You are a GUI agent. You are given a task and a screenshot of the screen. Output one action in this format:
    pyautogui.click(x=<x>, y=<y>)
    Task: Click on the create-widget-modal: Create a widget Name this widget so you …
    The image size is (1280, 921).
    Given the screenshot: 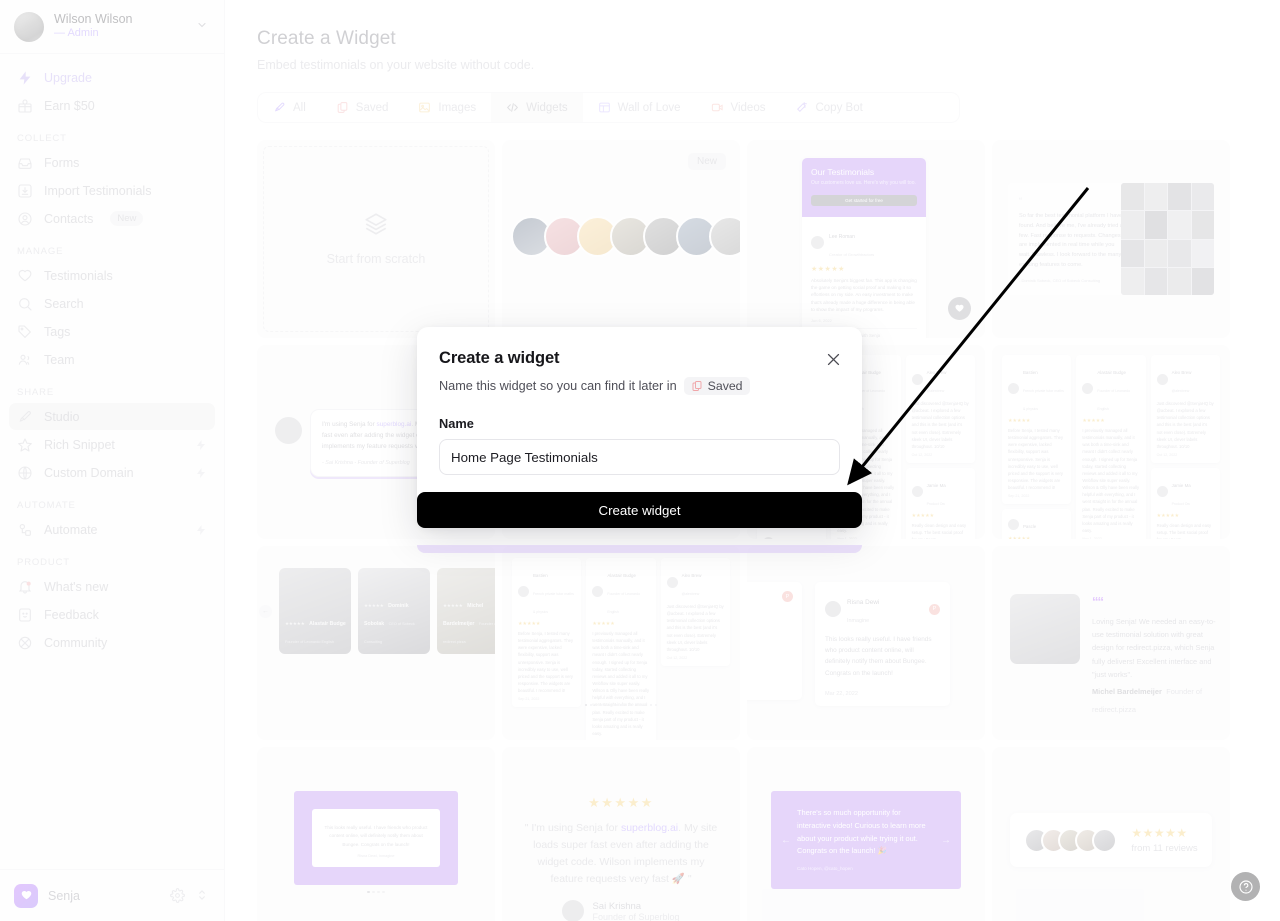 What is the action you would take?
    pyautogui.click(x=639, y=440)
    